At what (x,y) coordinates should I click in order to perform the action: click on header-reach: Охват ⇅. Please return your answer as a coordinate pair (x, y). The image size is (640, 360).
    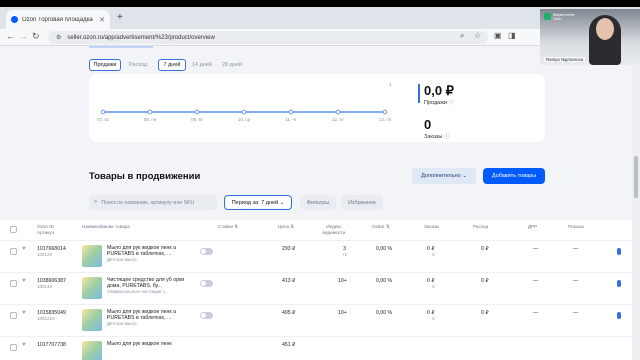
    Looking at the image, I should click on (381, 230).